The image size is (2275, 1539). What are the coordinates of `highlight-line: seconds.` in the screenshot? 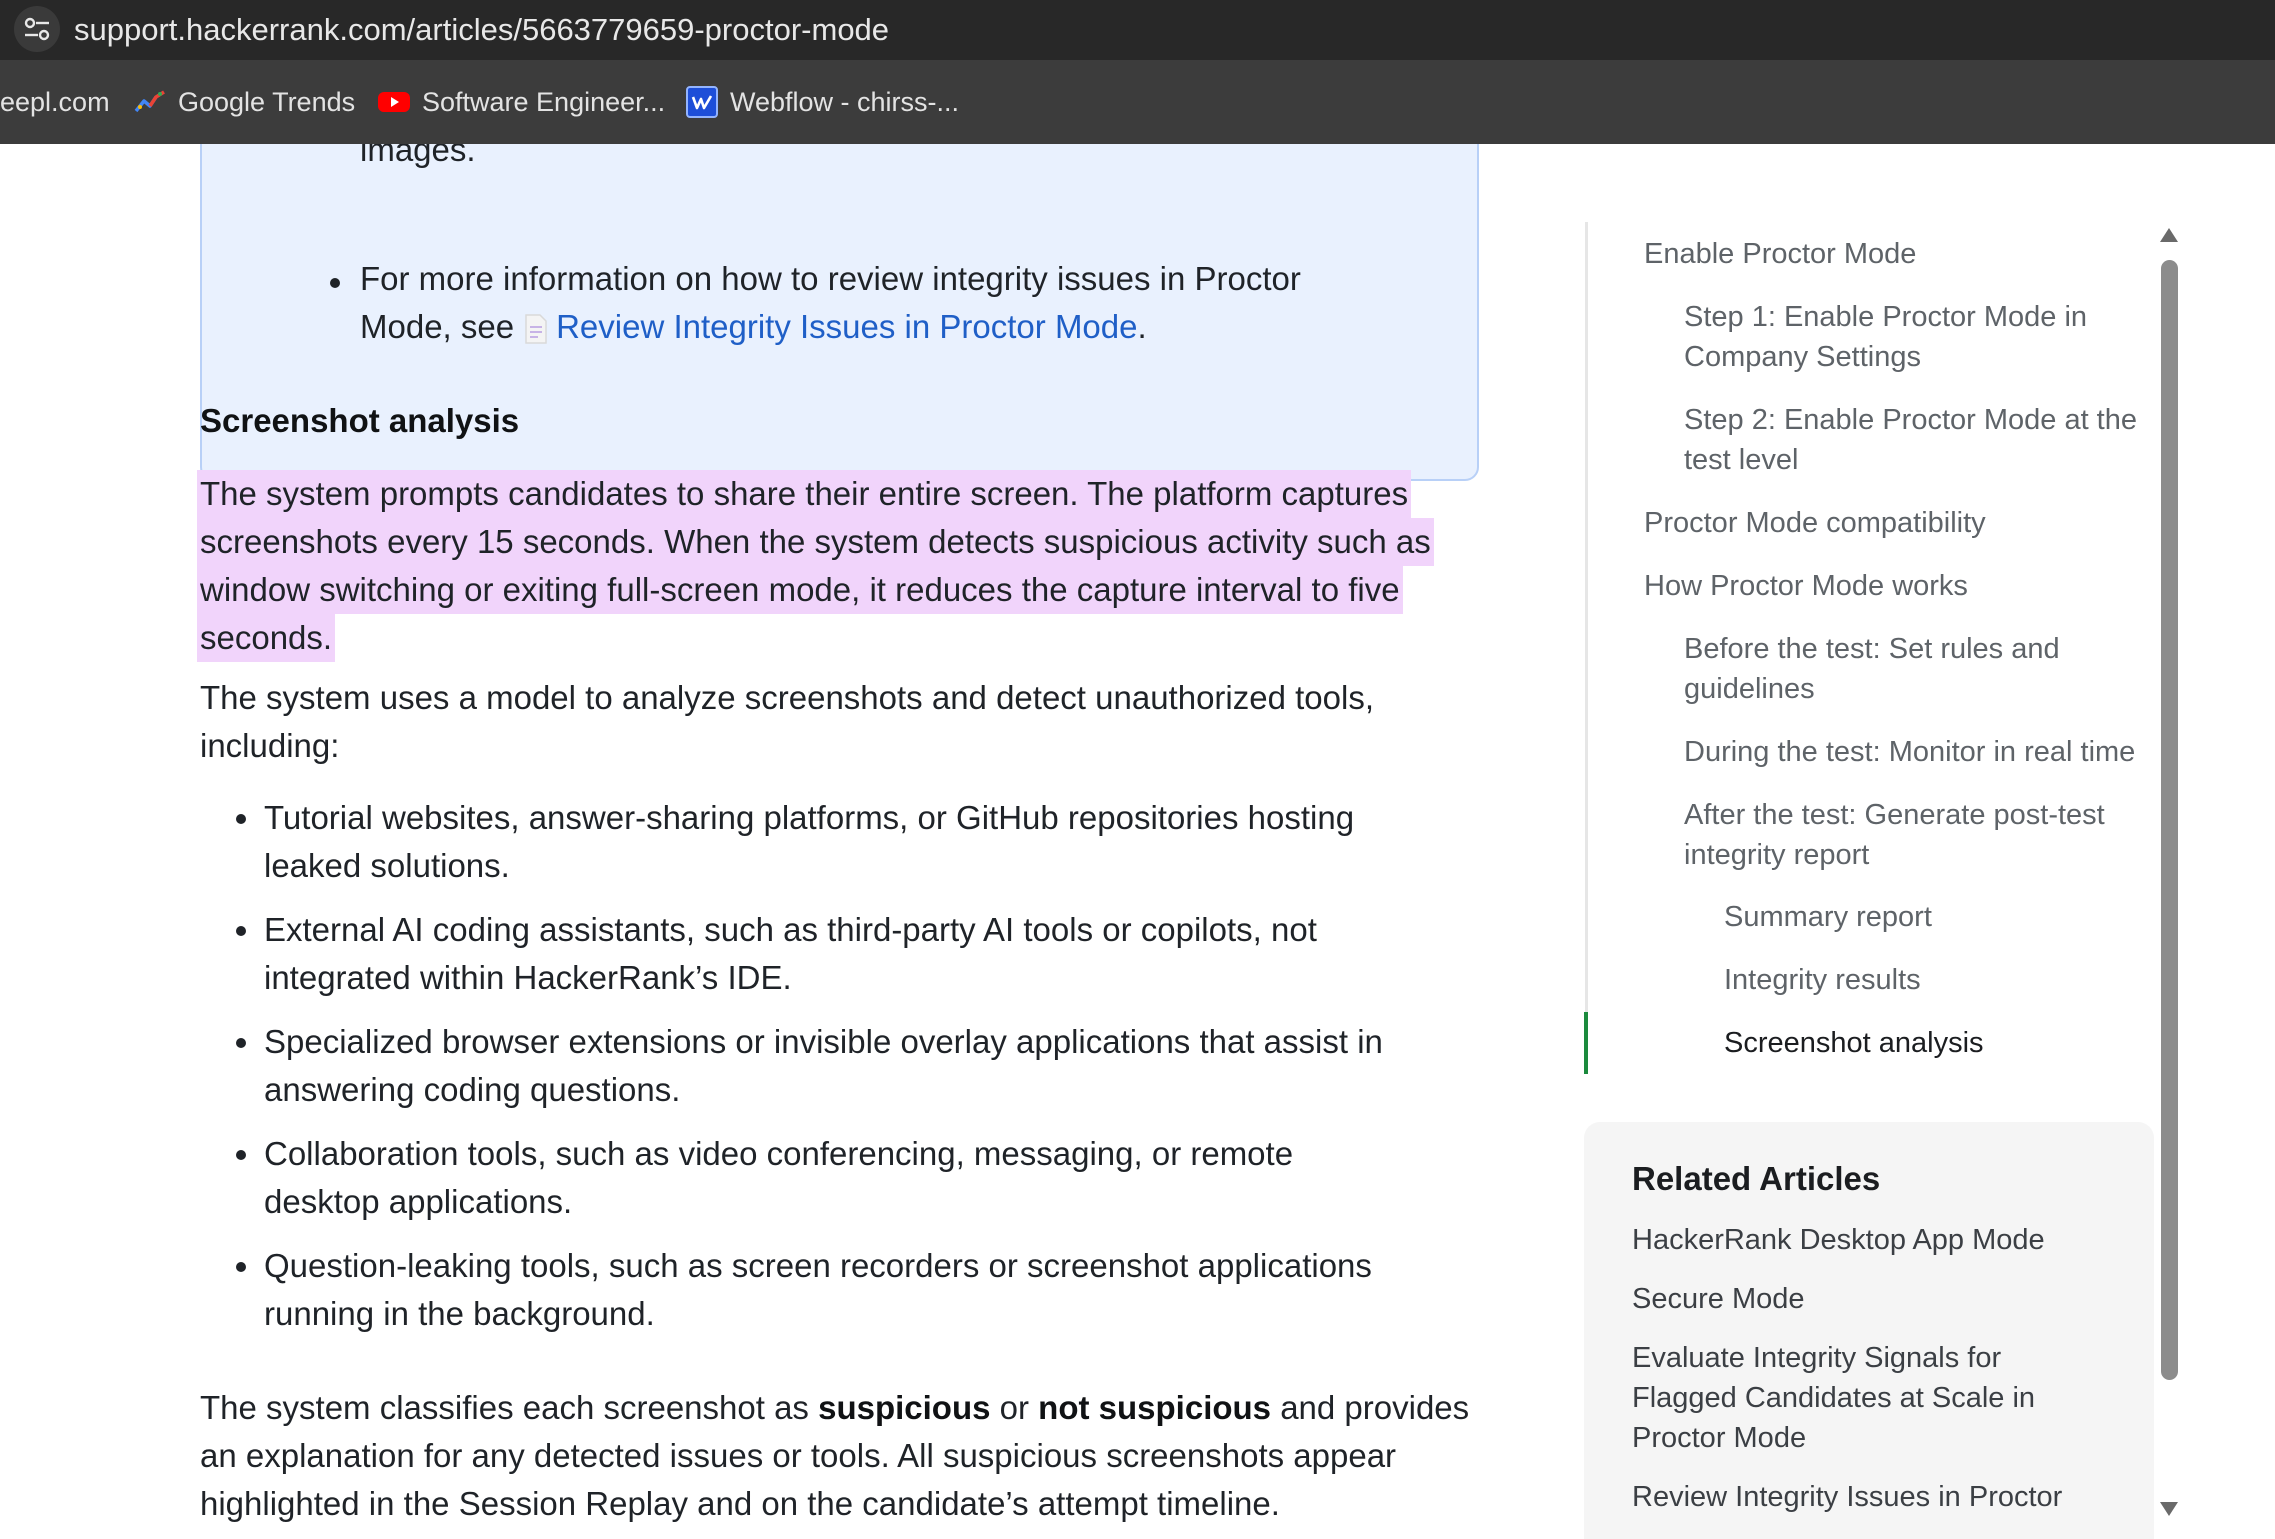 It's located at (266, 638).